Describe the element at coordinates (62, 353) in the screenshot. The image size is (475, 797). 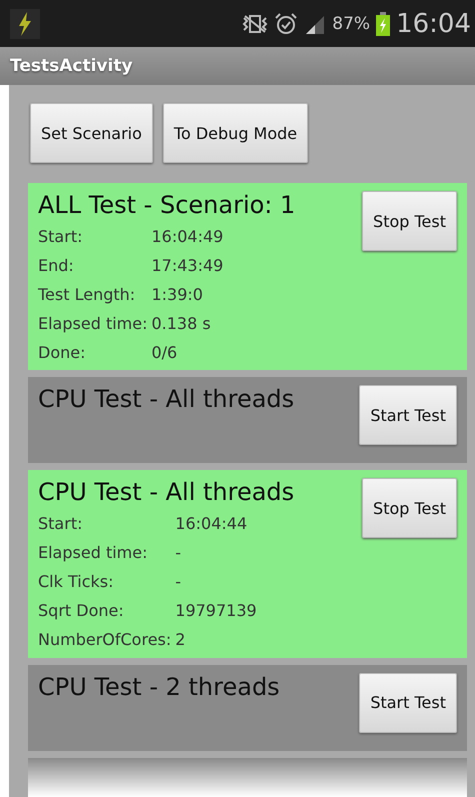
I see `field-label: Done:` at that location.